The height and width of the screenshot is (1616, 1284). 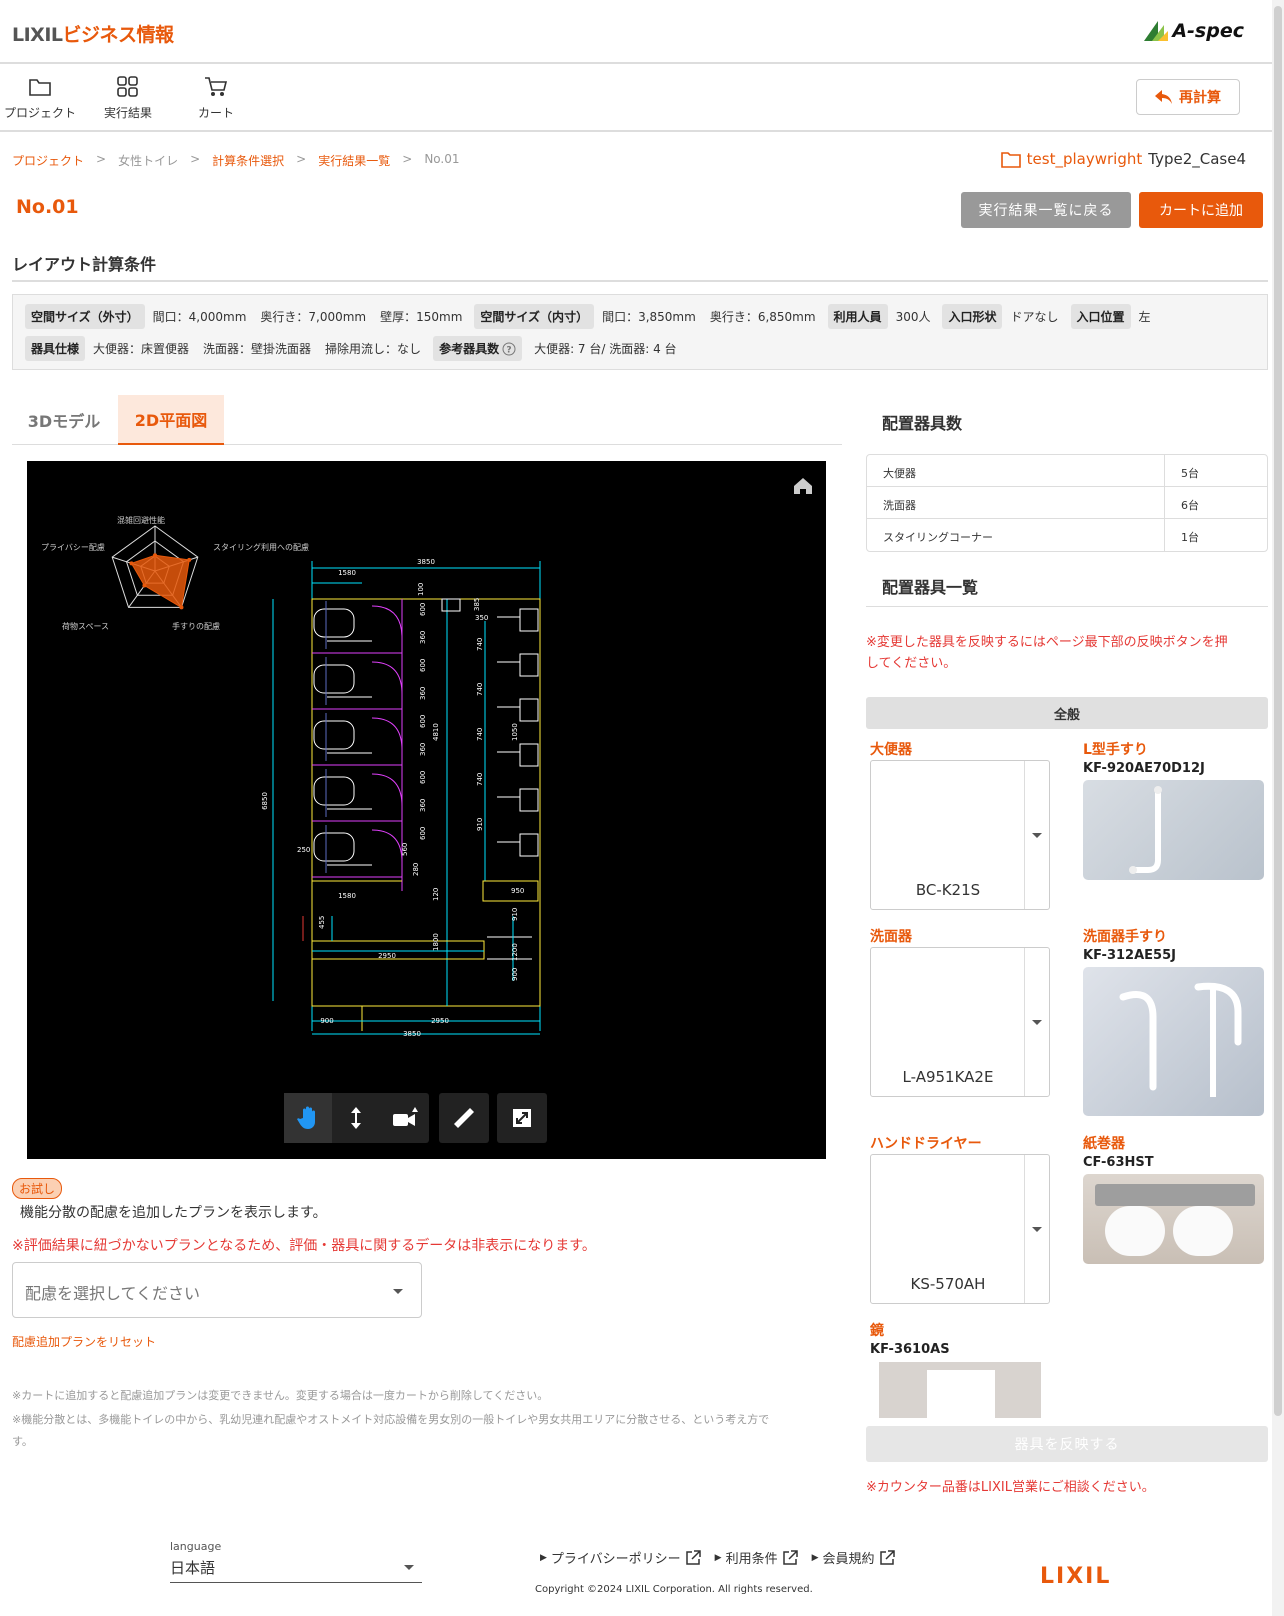 I want to click on radar-label-luggage: 荷物スペース, so click(x=85, y=626).